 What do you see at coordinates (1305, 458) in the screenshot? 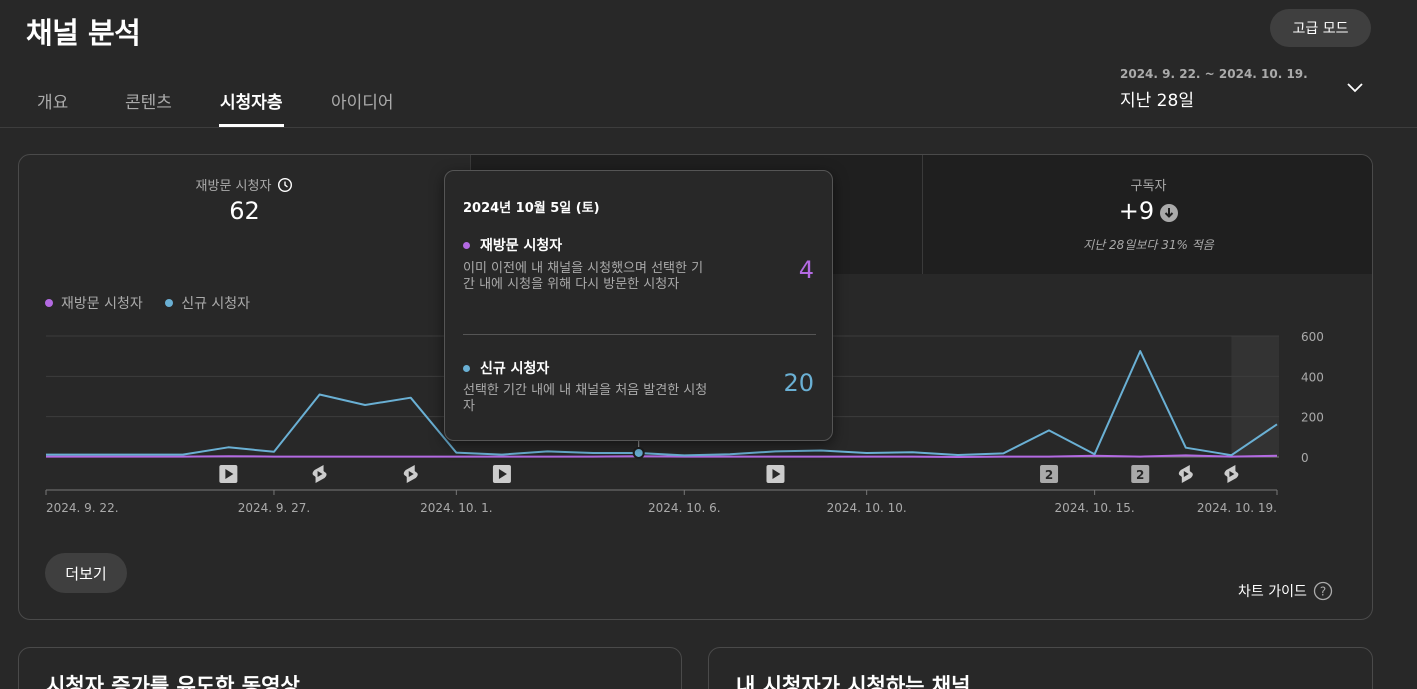
I see `y-tick-label: 0` at bounding box center [1305, 458].